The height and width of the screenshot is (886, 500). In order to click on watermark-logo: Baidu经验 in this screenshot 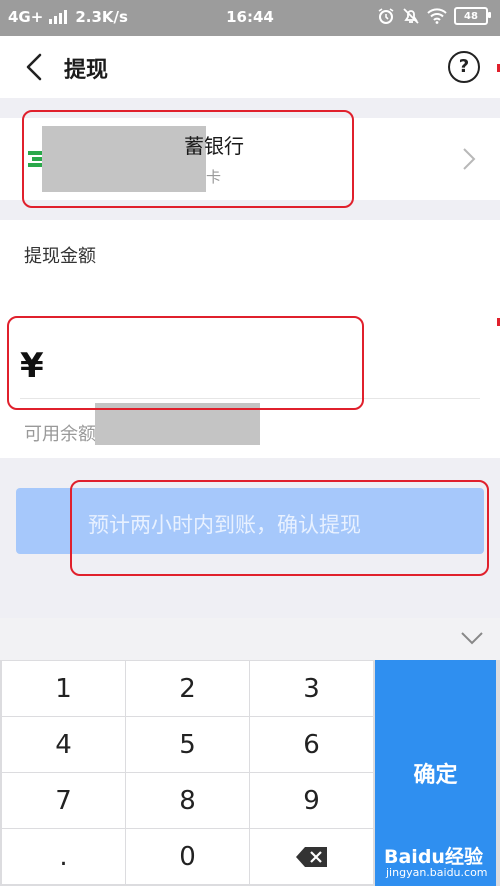, I will do `click(433, 857)`.